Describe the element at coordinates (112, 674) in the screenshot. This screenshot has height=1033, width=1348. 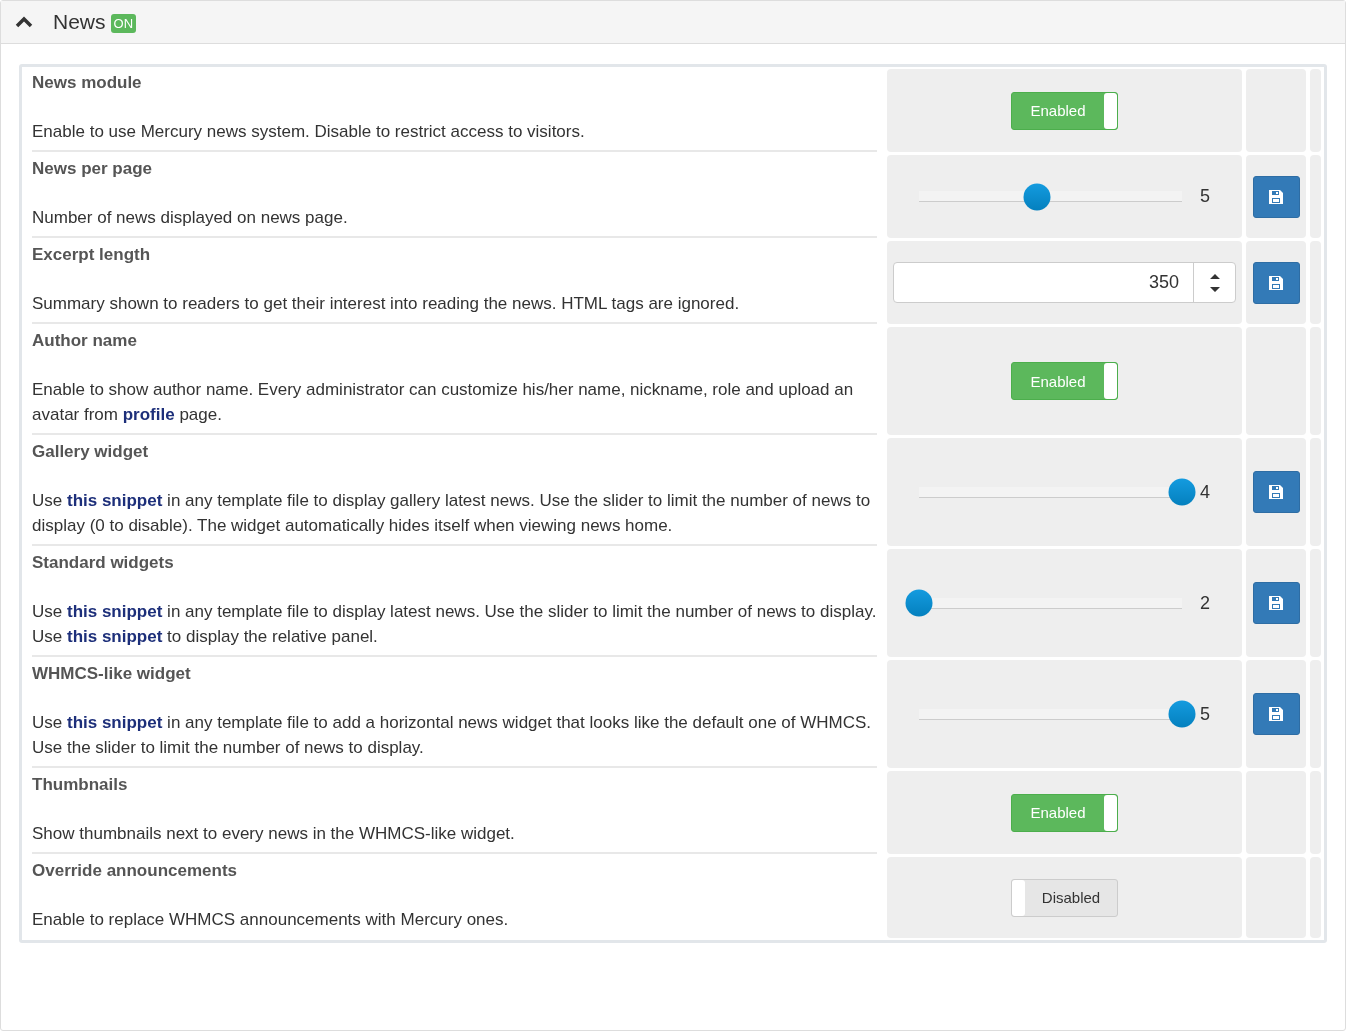
I see `setting-title: WHMCS-like widget` at that location.